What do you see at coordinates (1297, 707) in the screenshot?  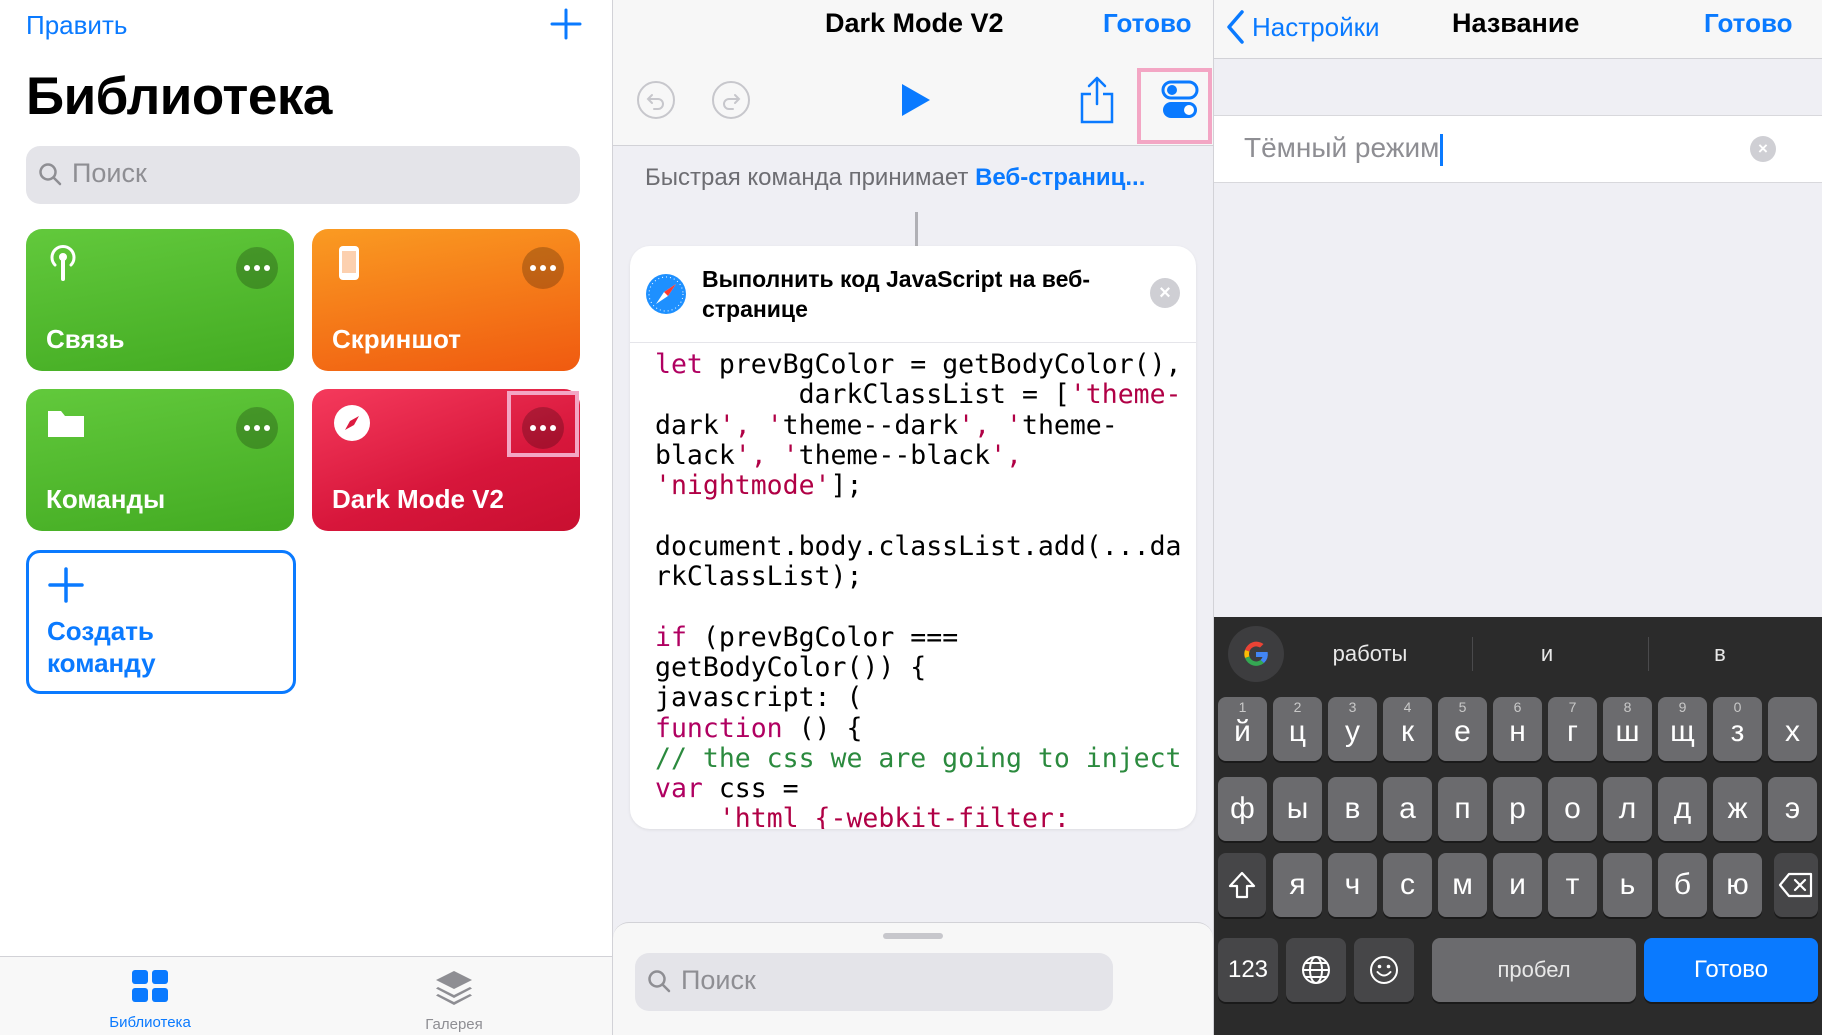 I see `key-hint: 2` at bounding box center [1297, 707].